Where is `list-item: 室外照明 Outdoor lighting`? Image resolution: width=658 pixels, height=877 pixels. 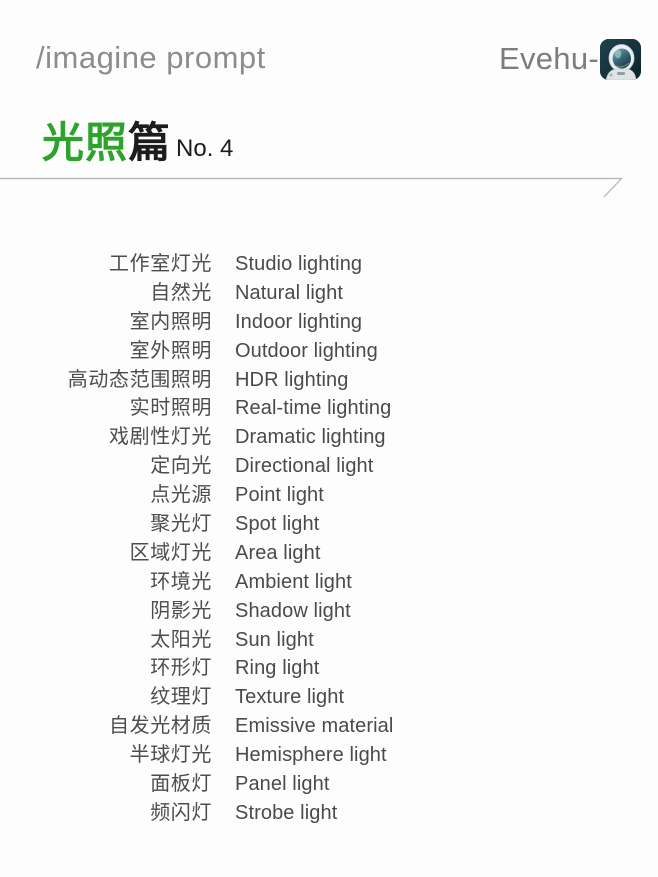 list-item: 室外照明 Outdoor lighting is located at coordinates (329, 348).